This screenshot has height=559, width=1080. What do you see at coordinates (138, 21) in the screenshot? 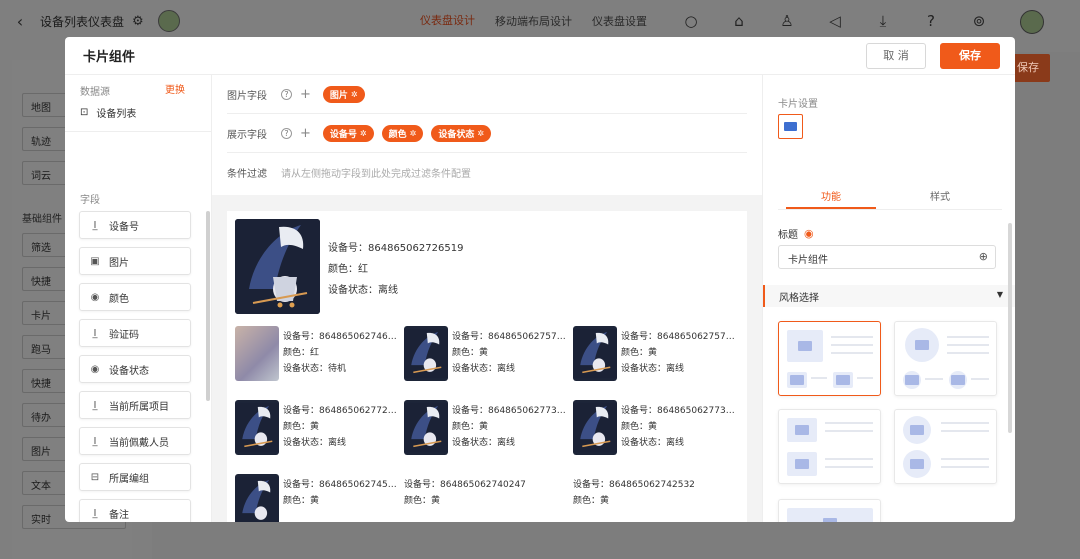
I see `gear-icon: ⚙` at bounding box center [138, 21].